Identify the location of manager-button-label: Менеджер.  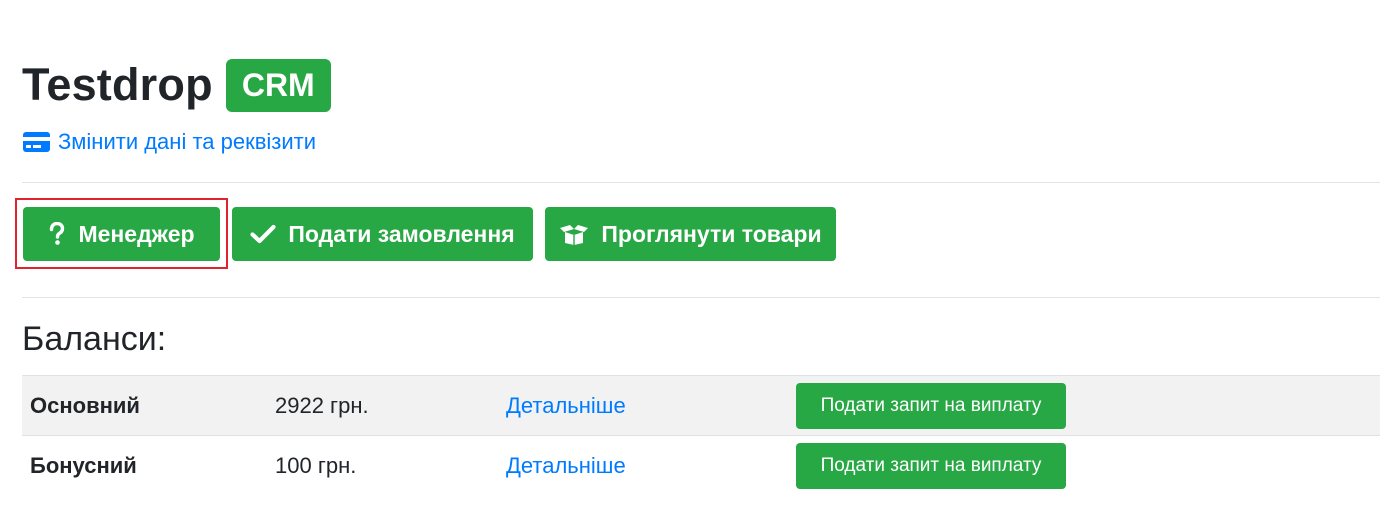
(136, 233).